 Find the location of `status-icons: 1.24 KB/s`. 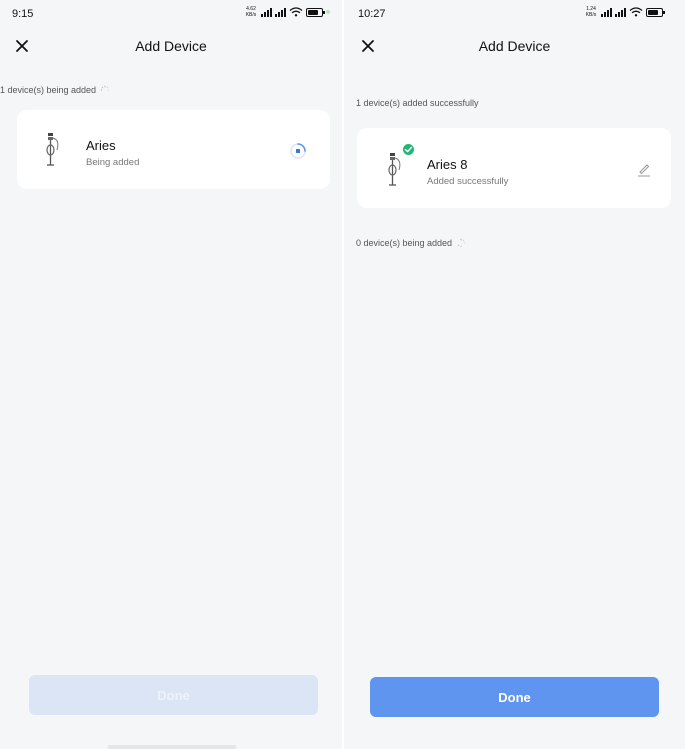

status-icons: 1.24 KB/s is located at coordinates (624, 12).